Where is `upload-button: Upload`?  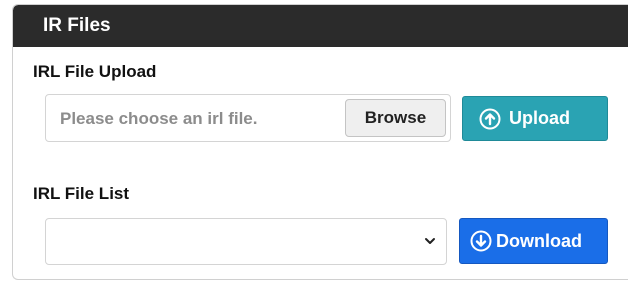
upload-button: Upload is located at coordinates (535, 118).